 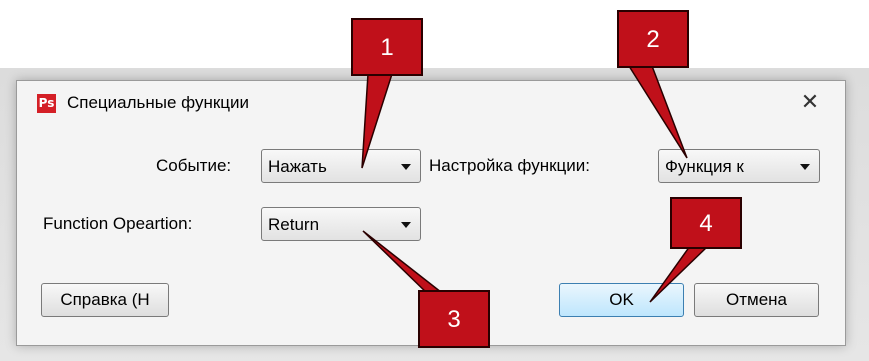 What do you see at coordinates (387, 47) in the screenshot?
I see `callout-1: 1` at bounding box center [387, 47].